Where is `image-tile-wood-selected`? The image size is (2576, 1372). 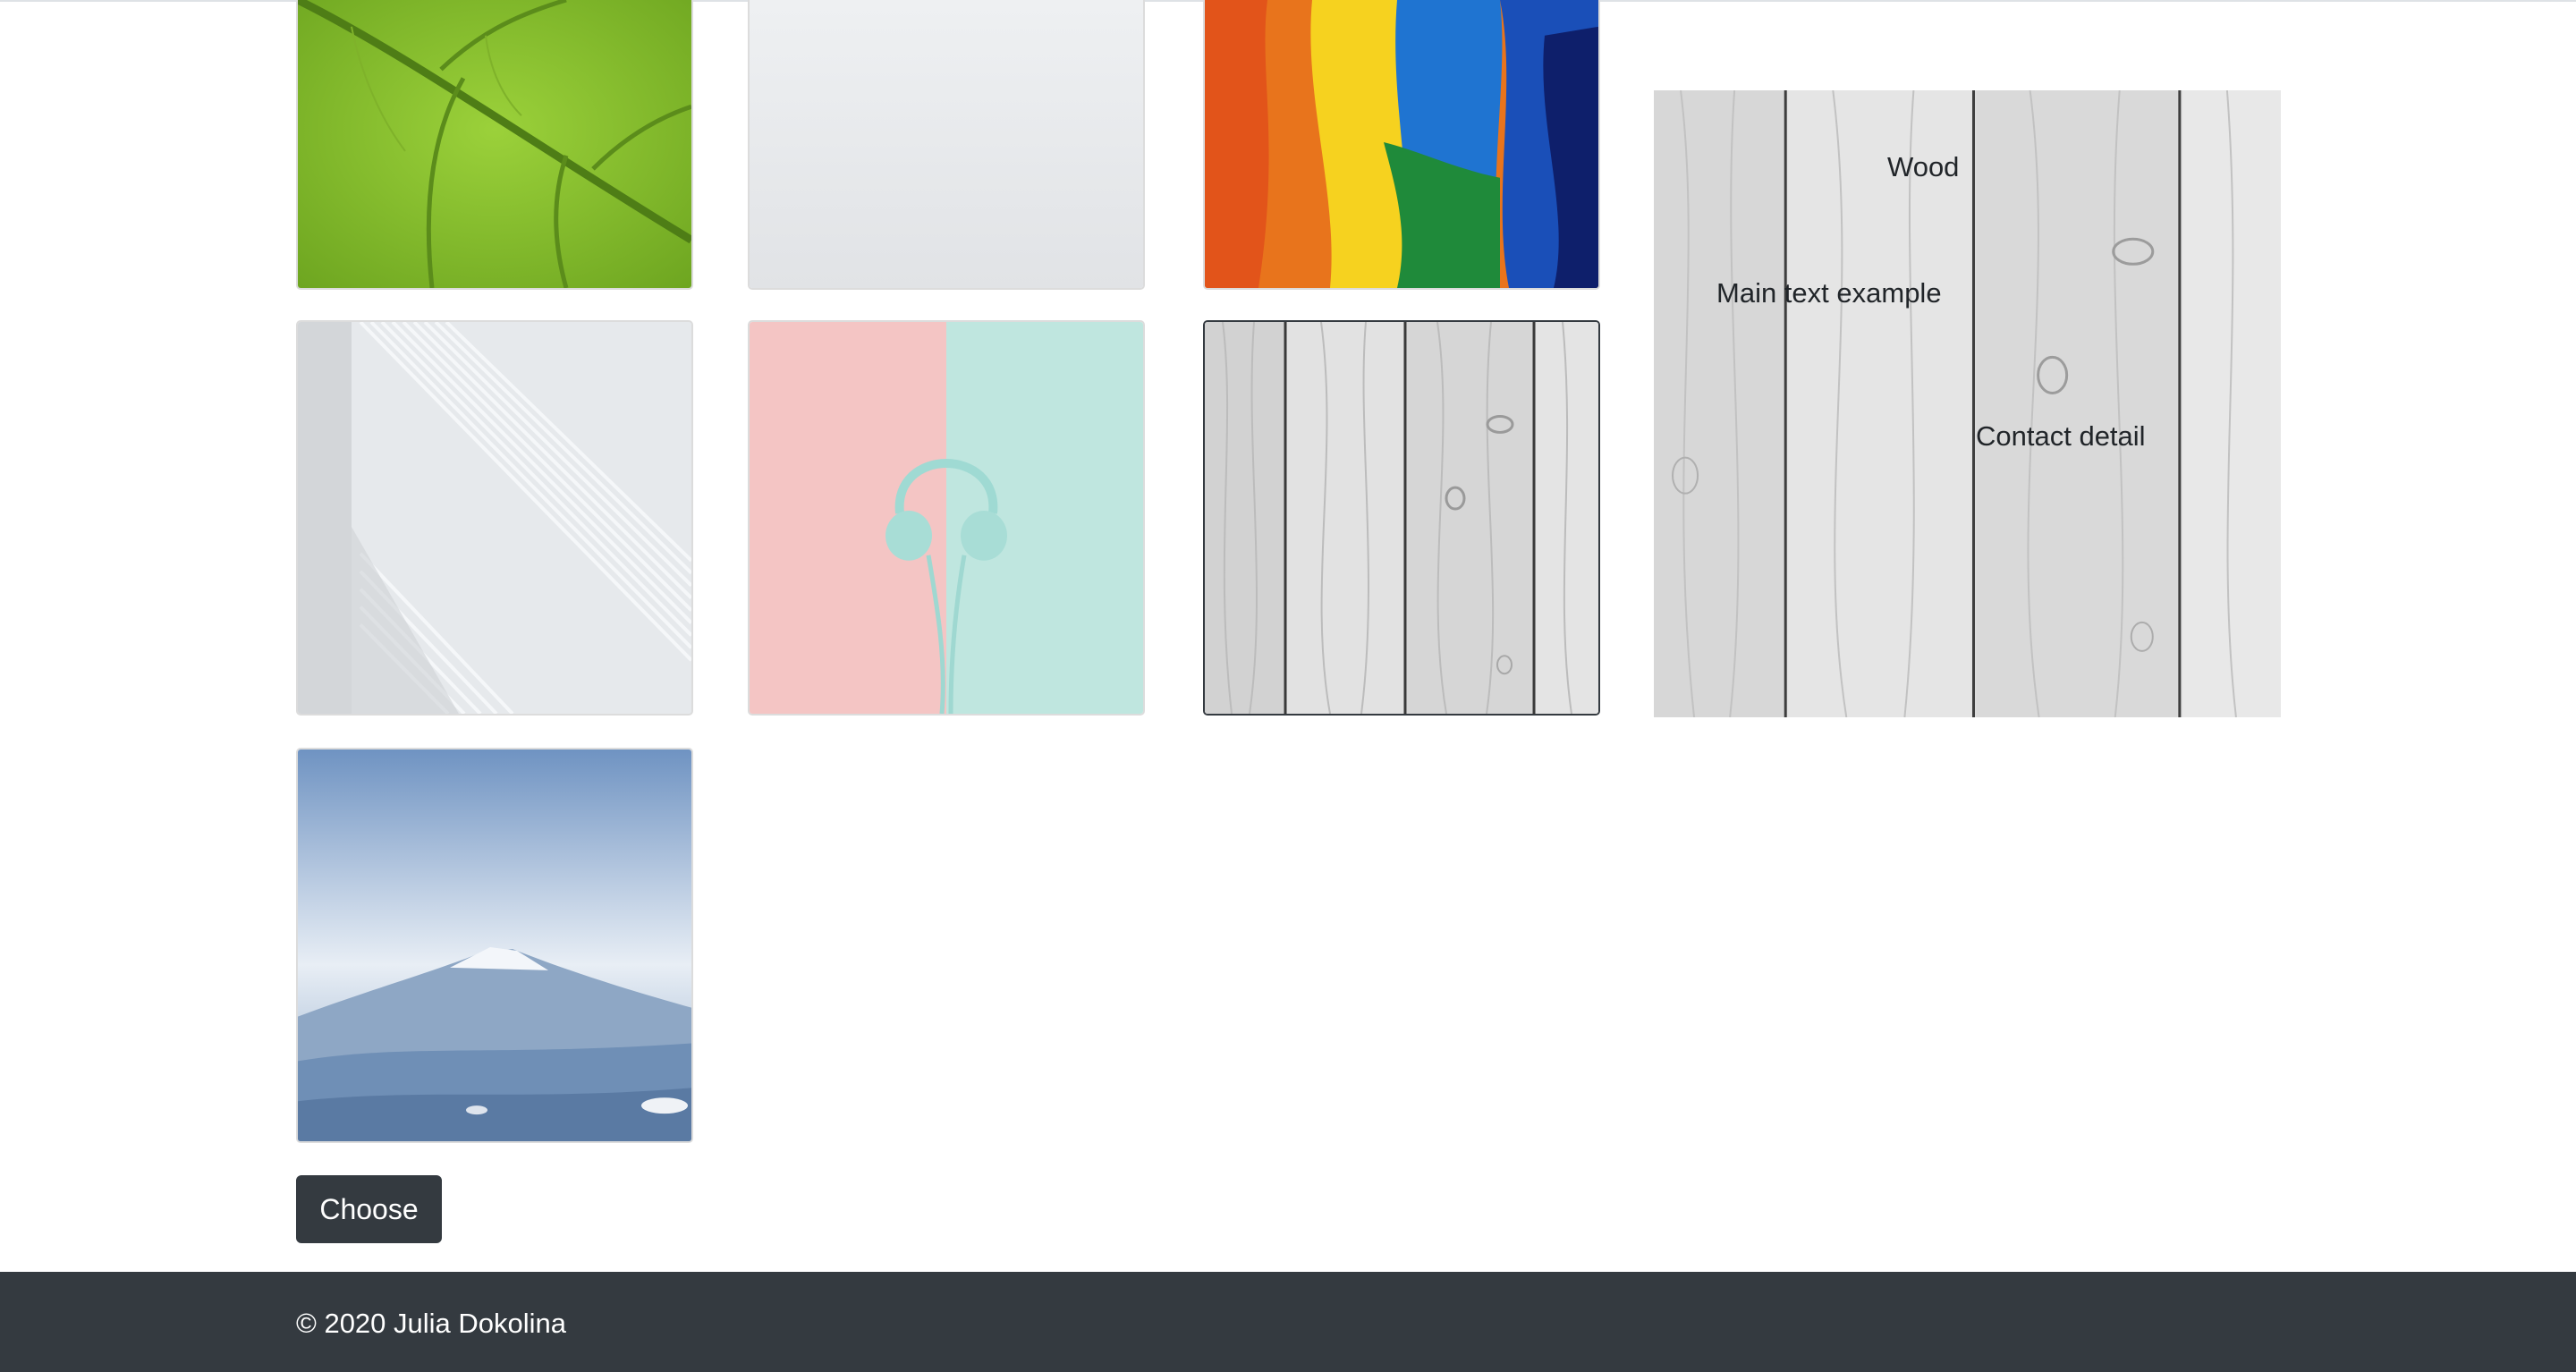 image-tile-wood-selected is located at coordinates (1401, 518).